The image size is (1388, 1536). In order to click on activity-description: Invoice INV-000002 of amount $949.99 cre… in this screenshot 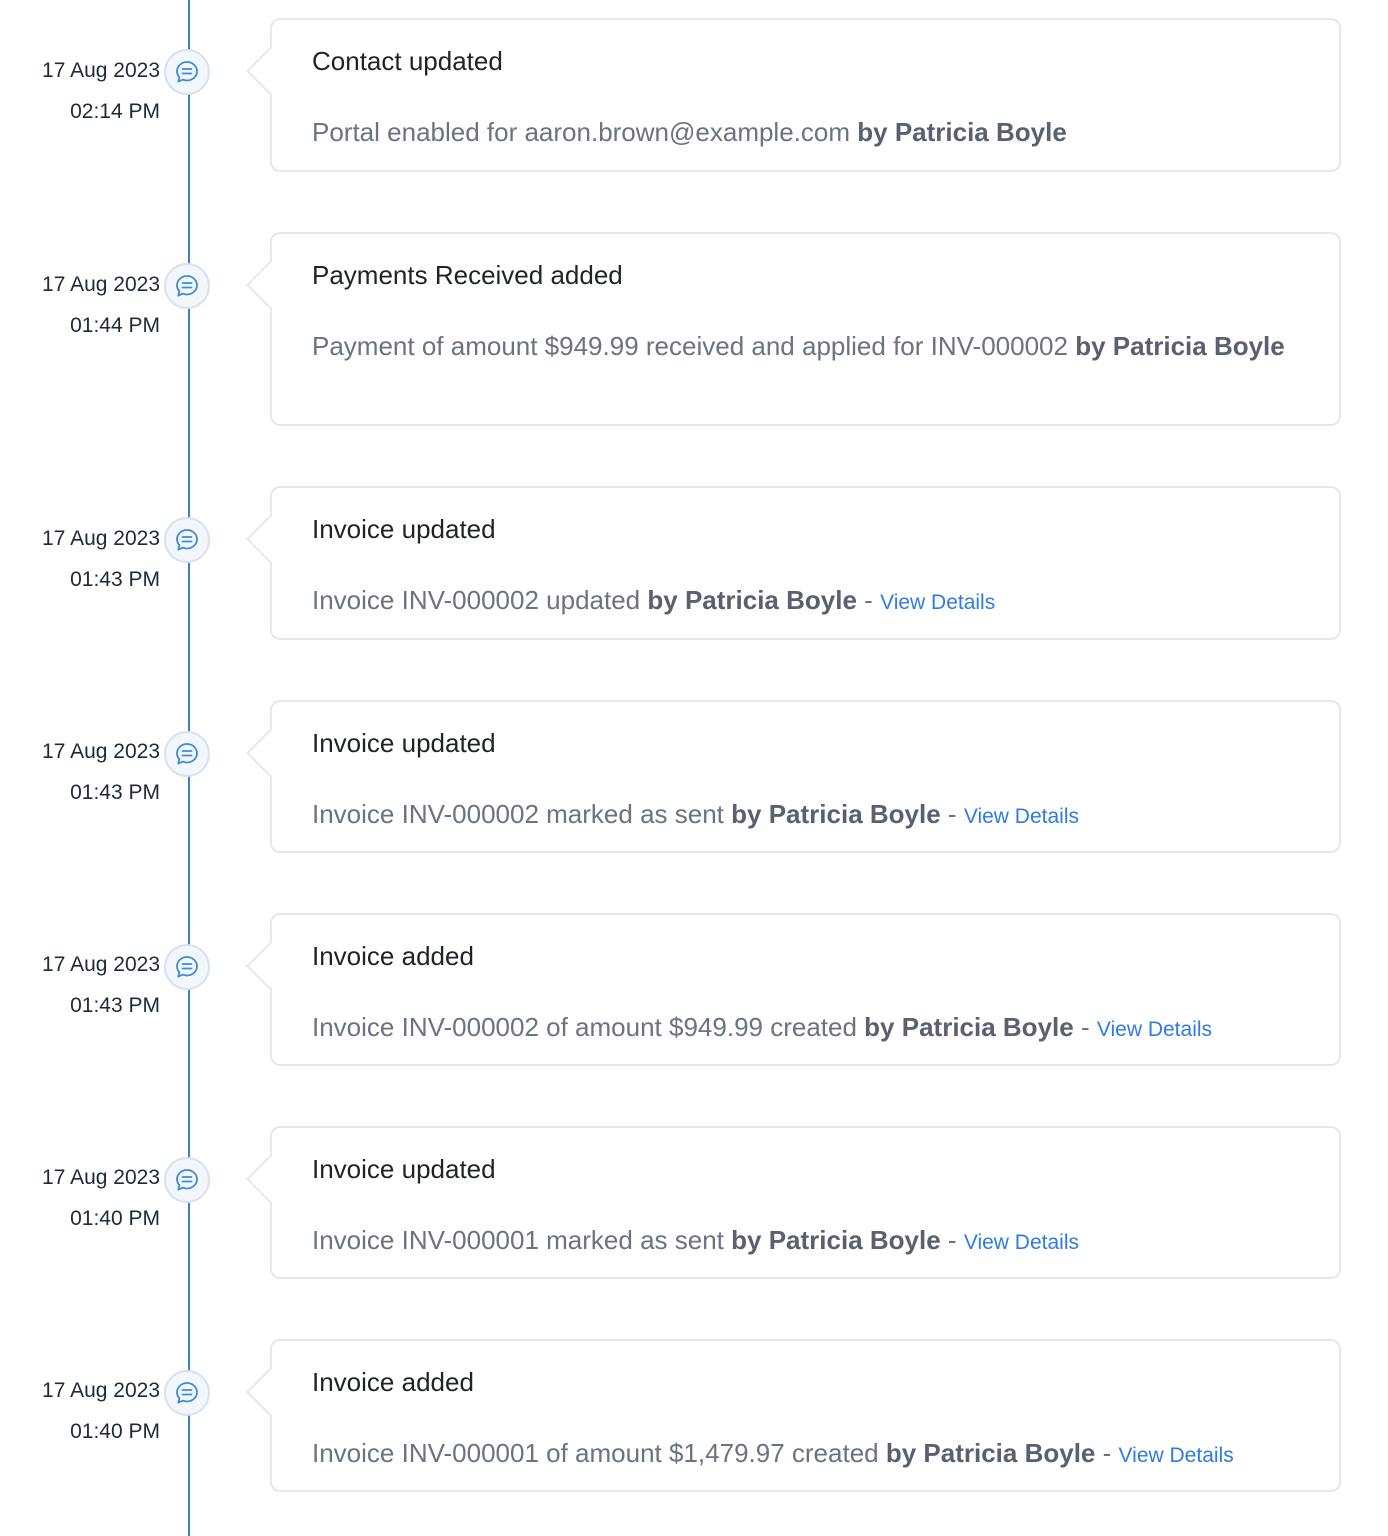, I will do `click(799, 1028)`.